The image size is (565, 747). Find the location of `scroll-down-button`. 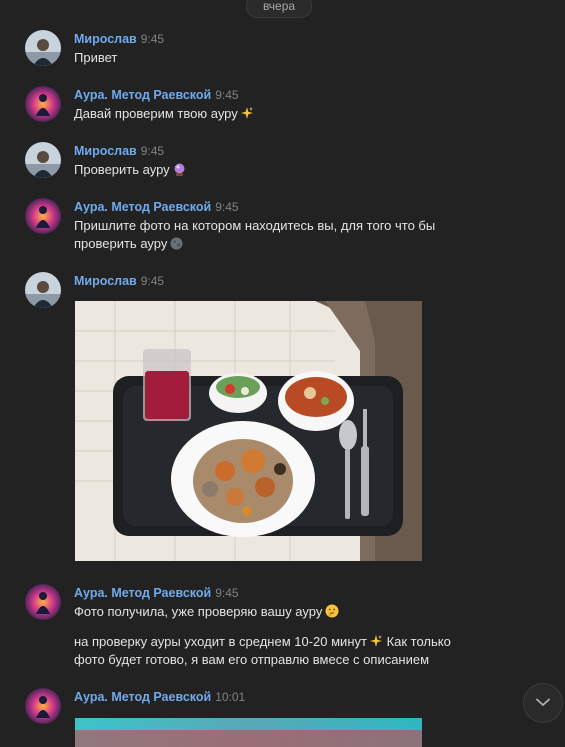

scroll-down-button is located at coordinates (543, 703).